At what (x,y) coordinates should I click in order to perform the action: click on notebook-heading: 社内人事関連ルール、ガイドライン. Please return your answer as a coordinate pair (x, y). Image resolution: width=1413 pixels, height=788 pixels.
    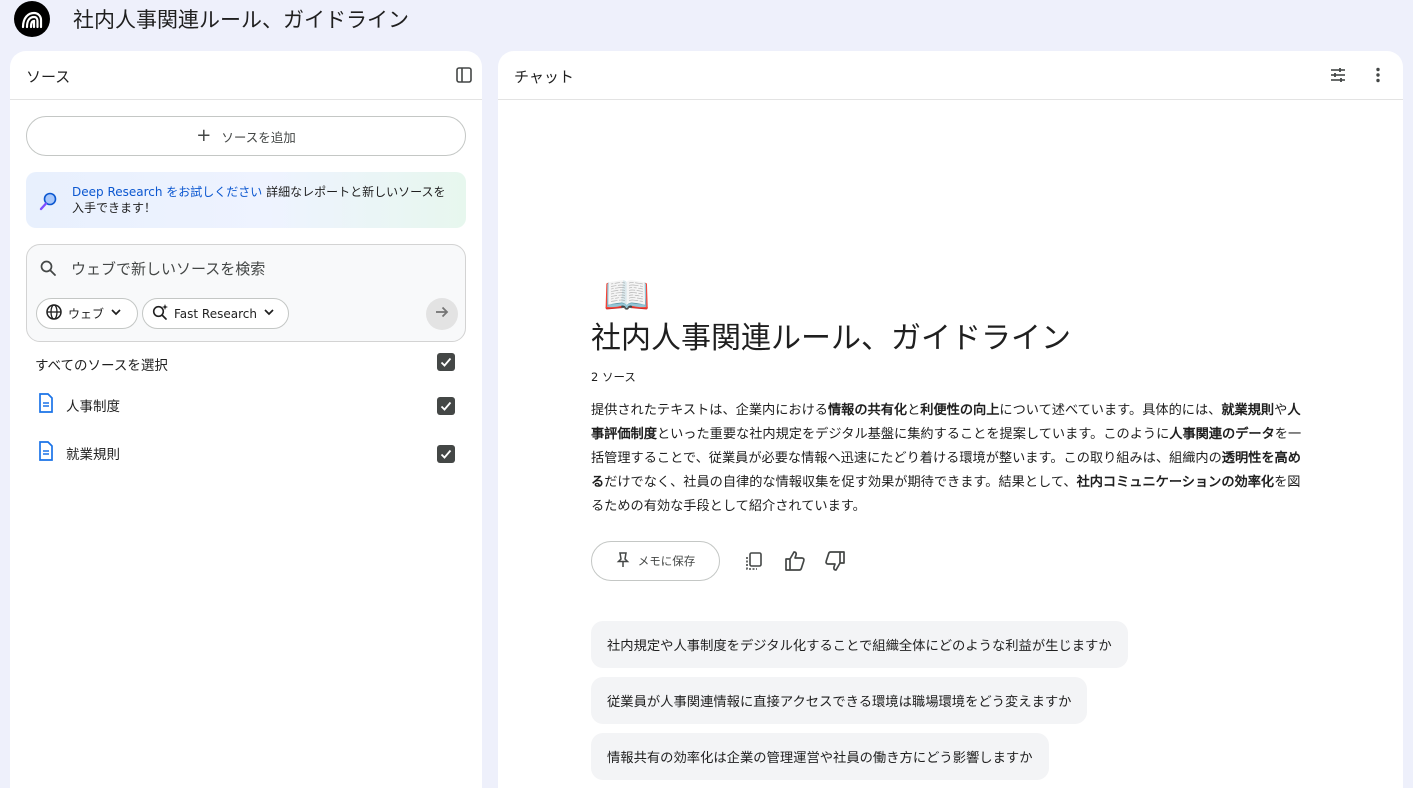
    Looking at the image, I should click on (831, 338).